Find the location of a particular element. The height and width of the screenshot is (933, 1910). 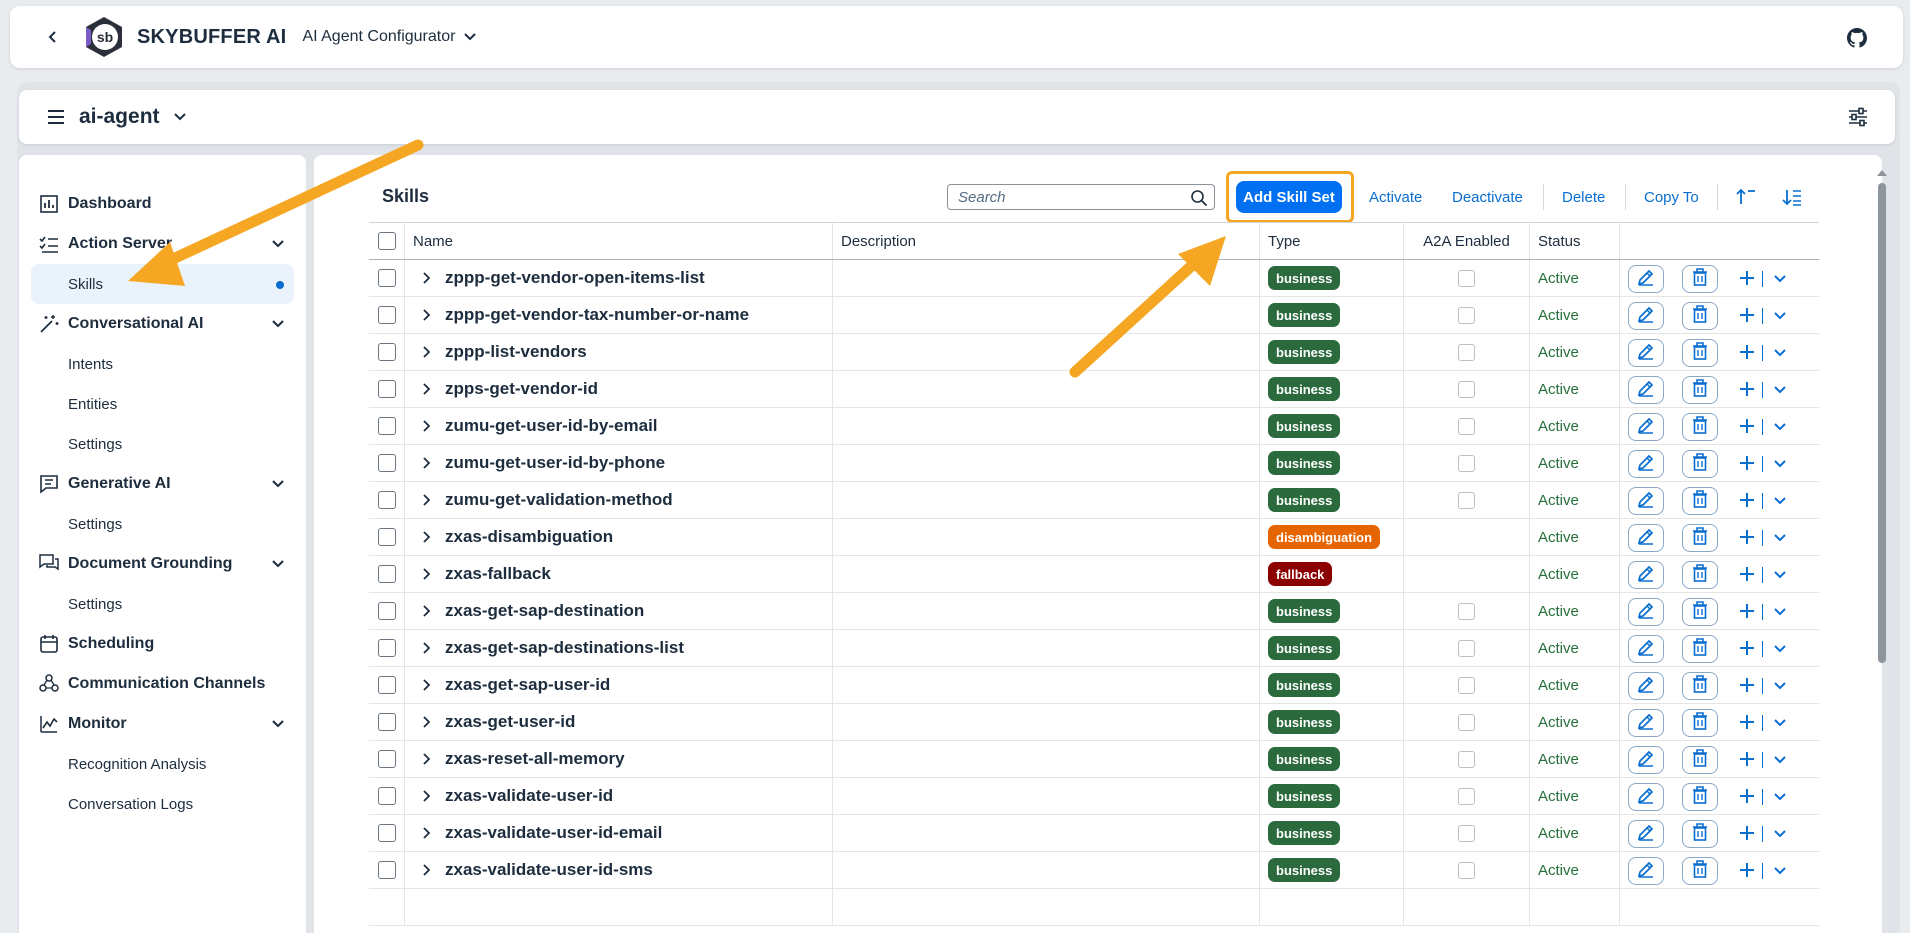

sidebar-item-conversation-logs: Conversation Logs is located at coordinates (162, 804).